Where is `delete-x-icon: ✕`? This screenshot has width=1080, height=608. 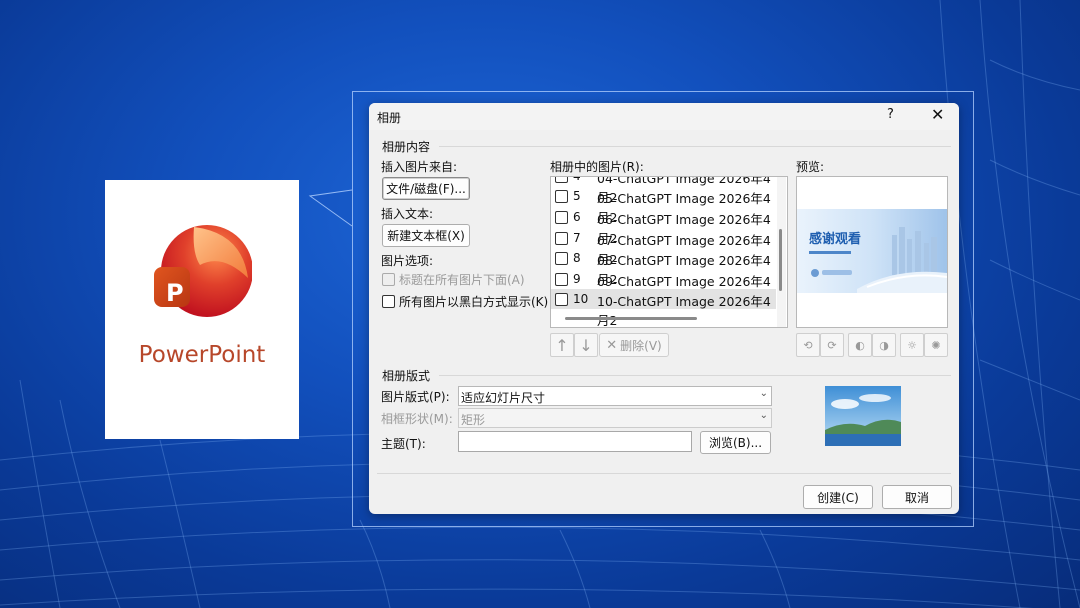
delete-x-icon: ✕ is located at coordinates (612, 345).